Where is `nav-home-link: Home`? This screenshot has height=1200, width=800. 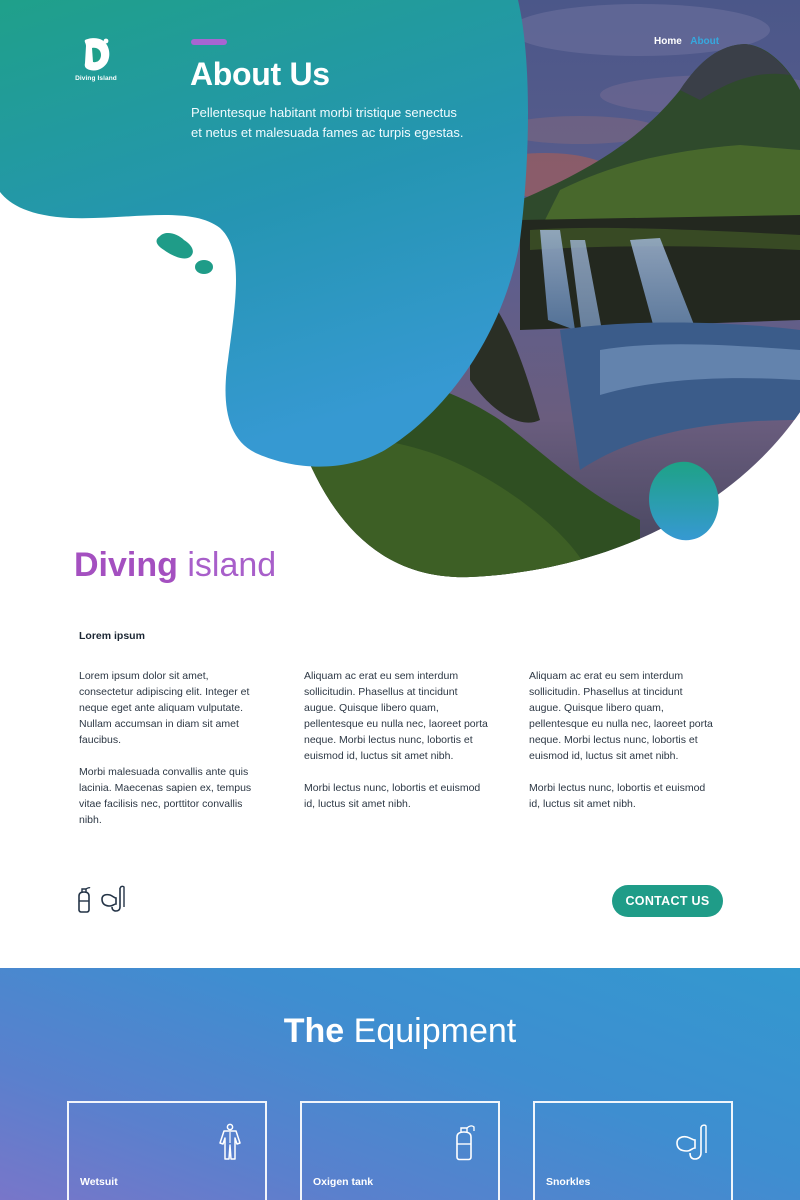
nav-home-link: Home is located at coordinates (668, 41).